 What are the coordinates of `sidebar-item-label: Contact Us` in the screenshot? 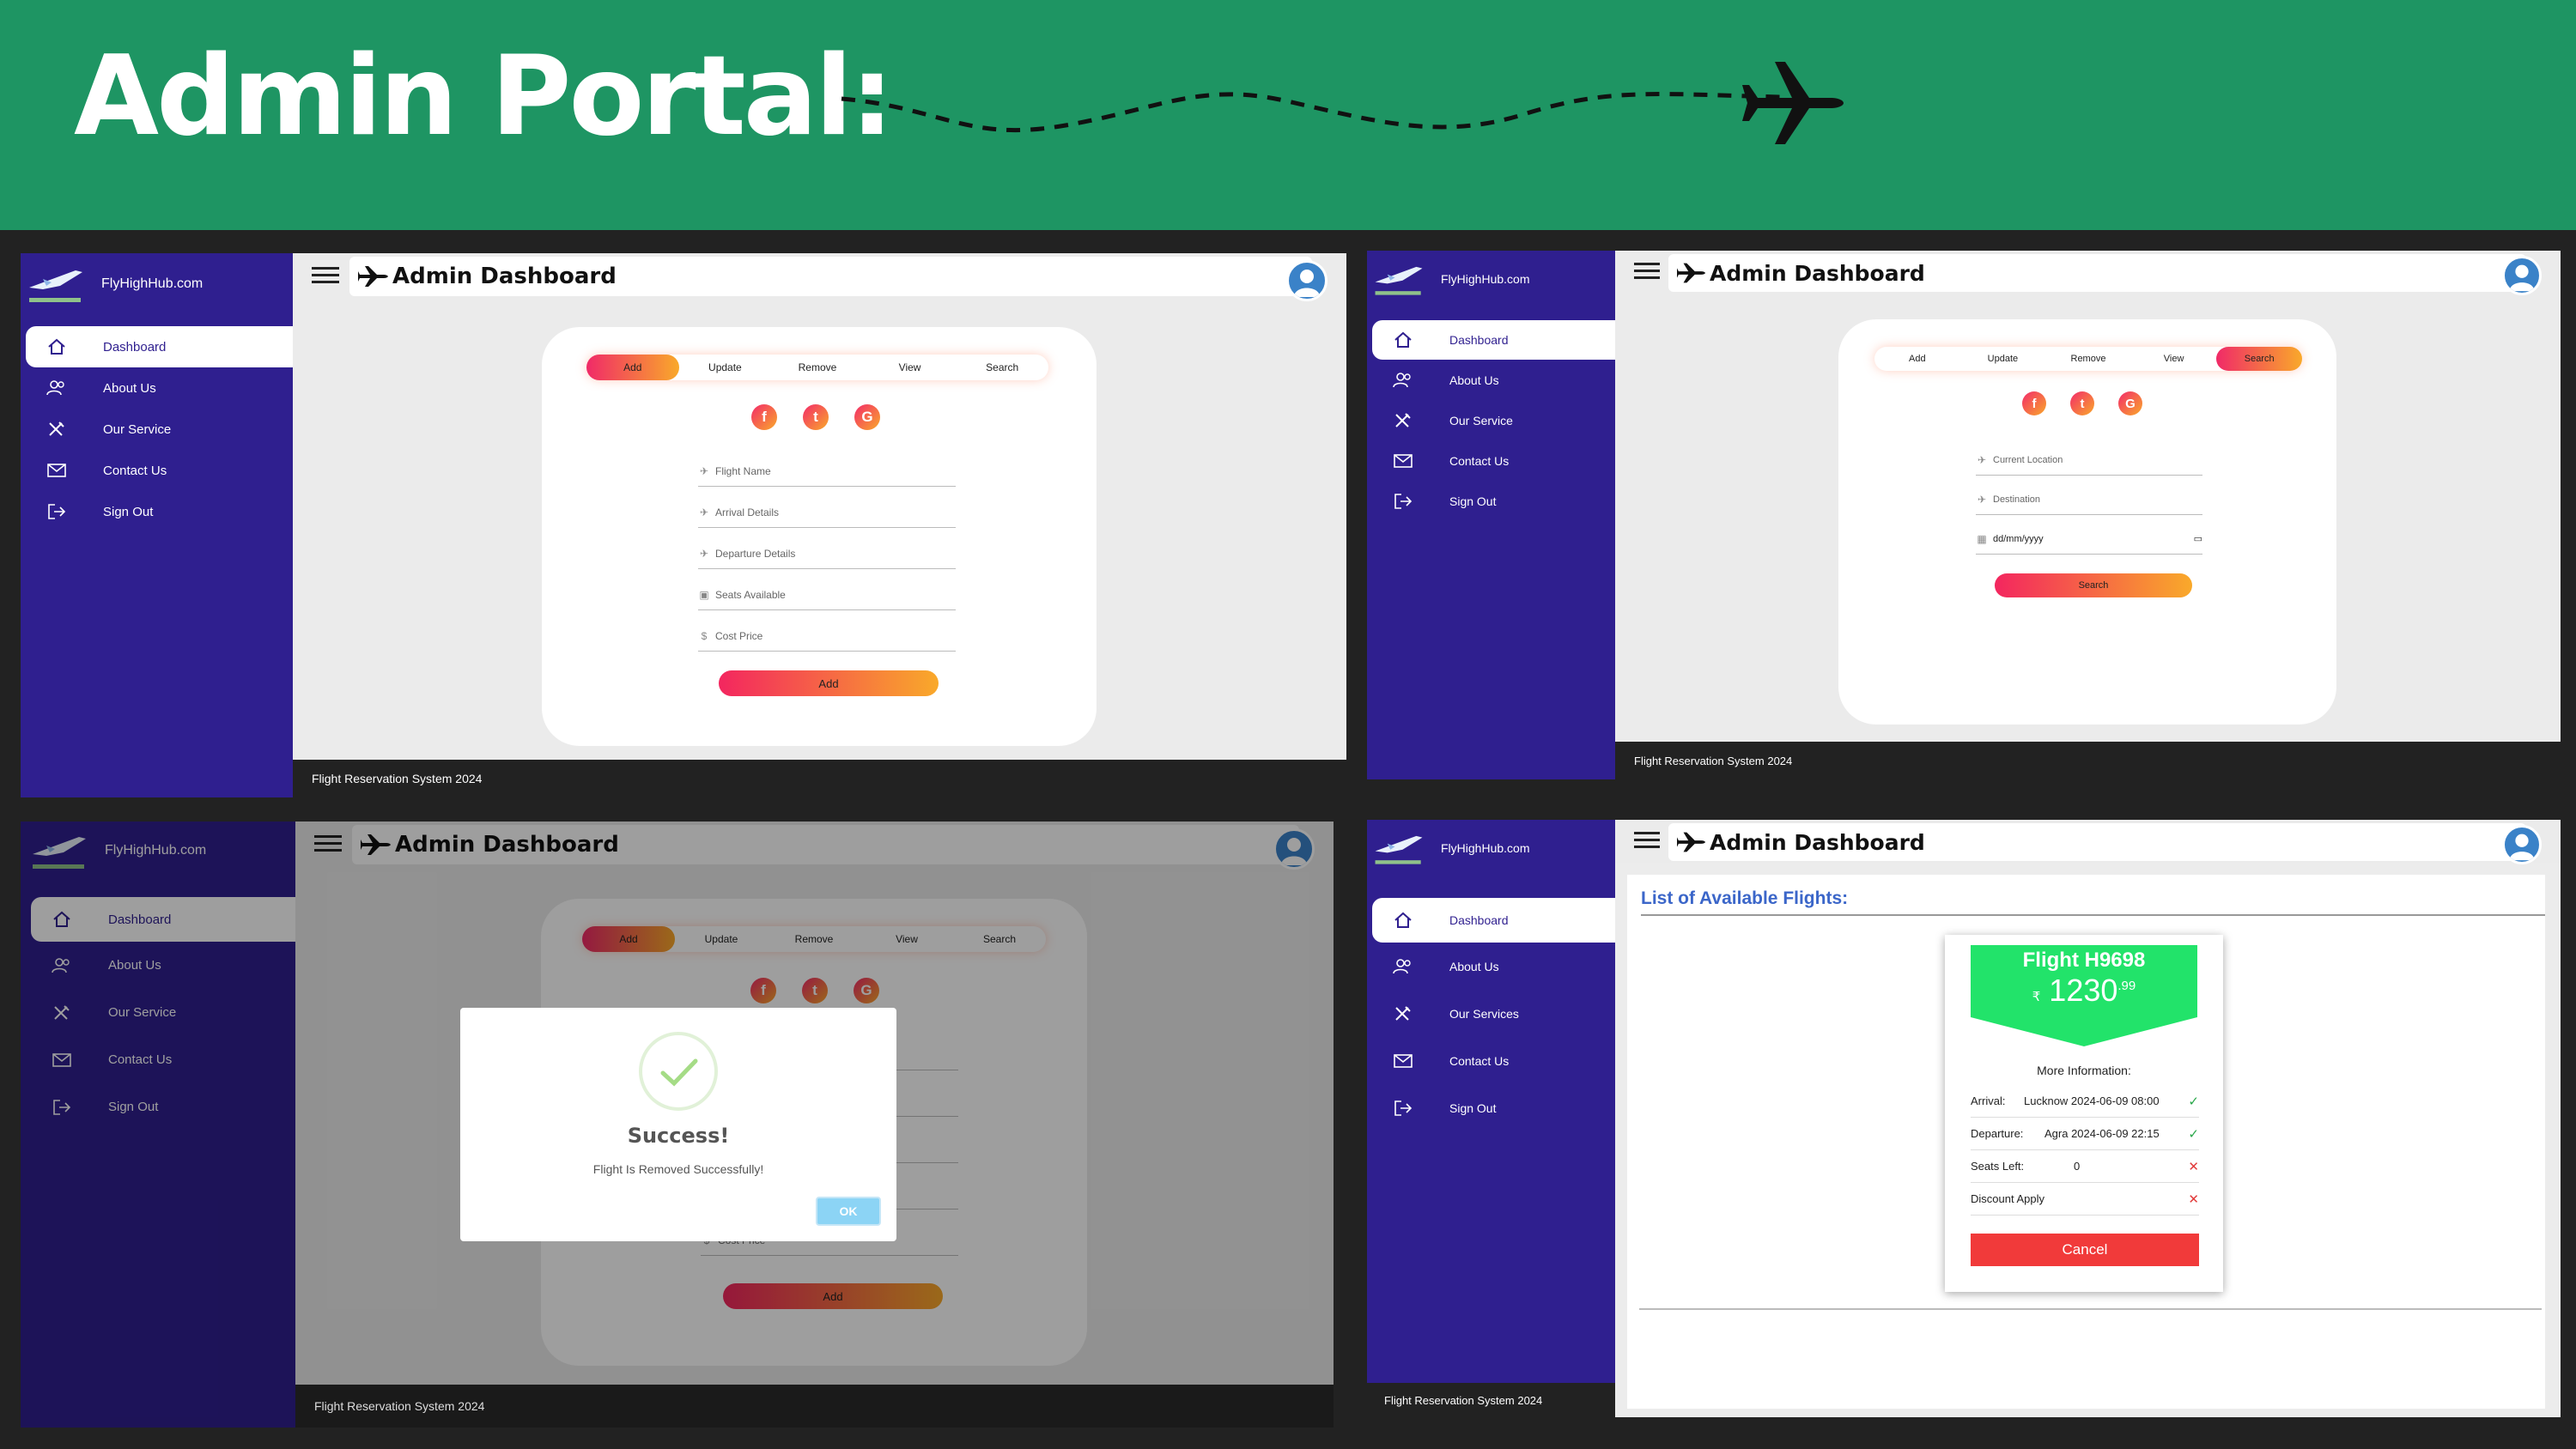 It's located at (1480, 460).